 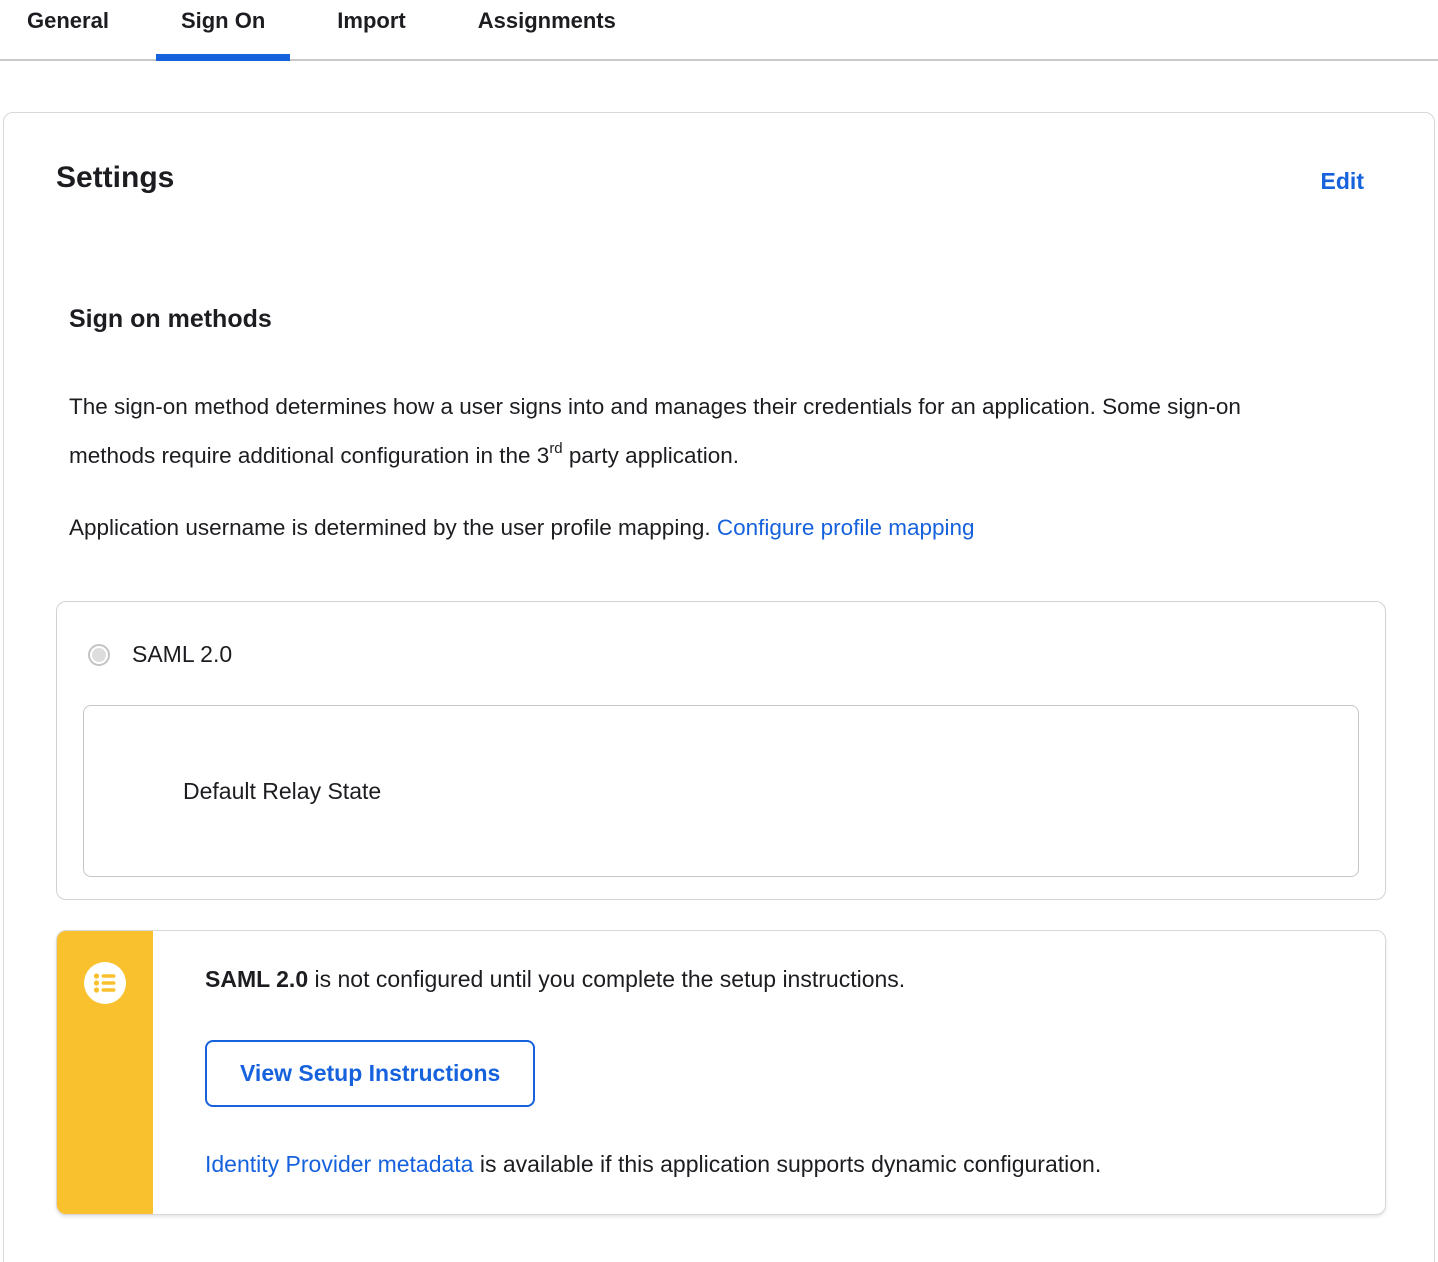 I want to click on tab-bar: General Sign On Import Assignments, so click(x=719, y=30).